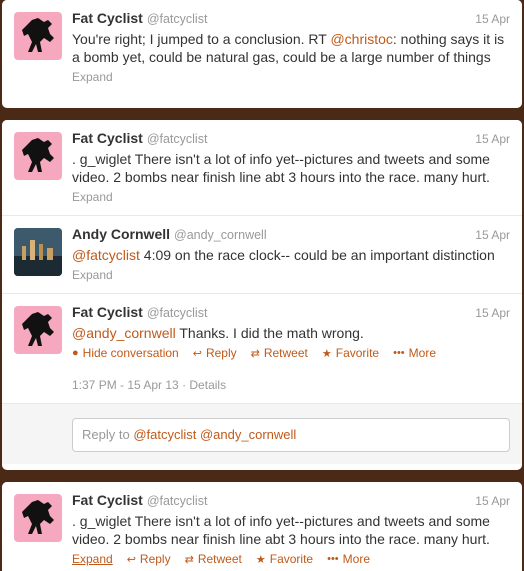 The image size is (524, 571). I want to click on speech-bubble-icon: ●, so click(75, 353).